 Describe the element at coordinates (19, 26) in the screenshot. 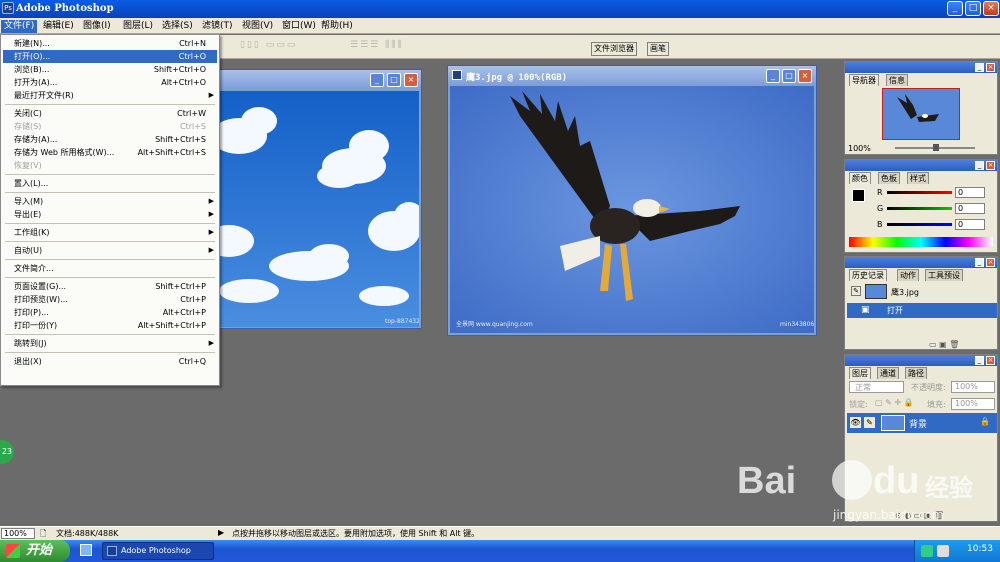

I see `menu-file: 文件(F)` at that location.